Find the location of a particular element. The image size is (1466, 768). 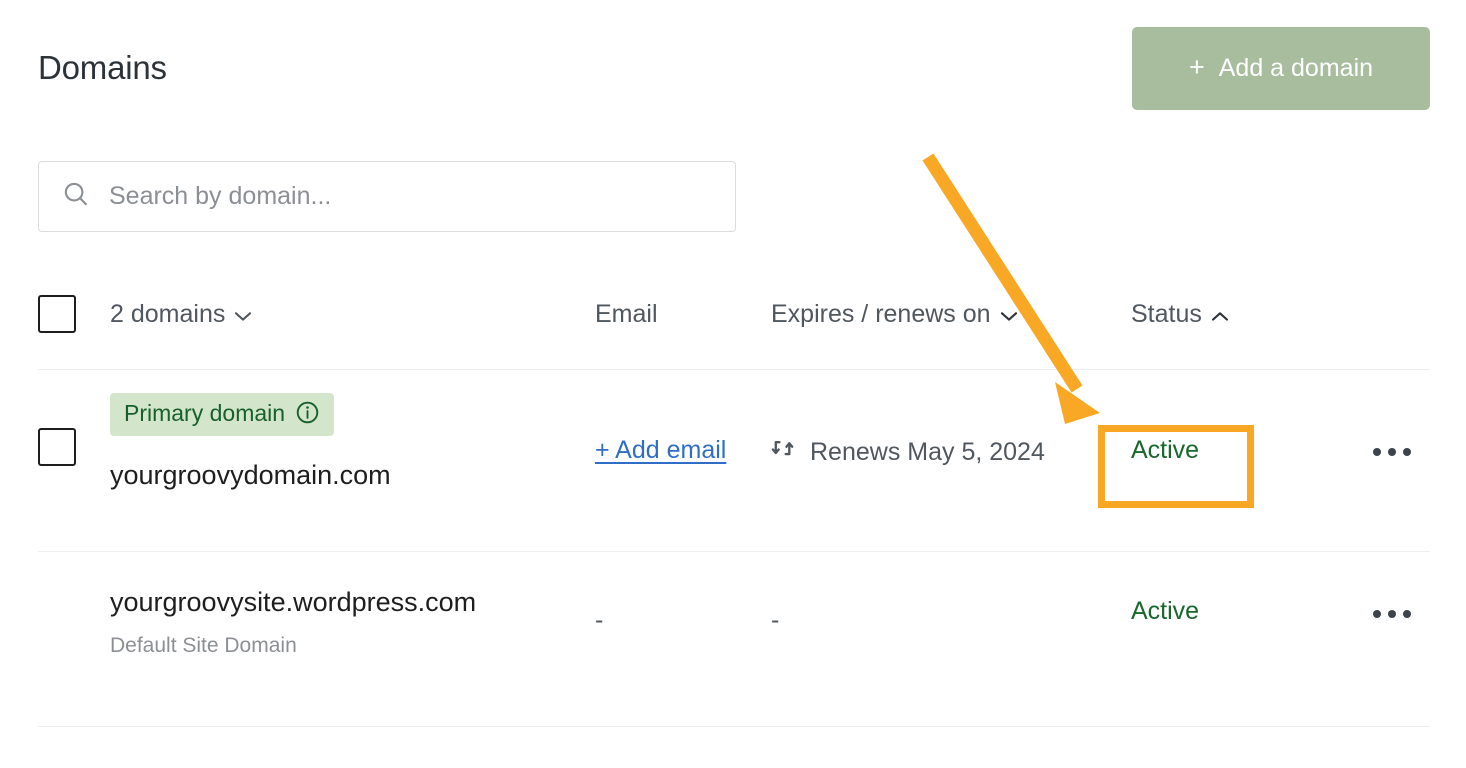

plus-icon: + is located at coordinates (1196, 67).